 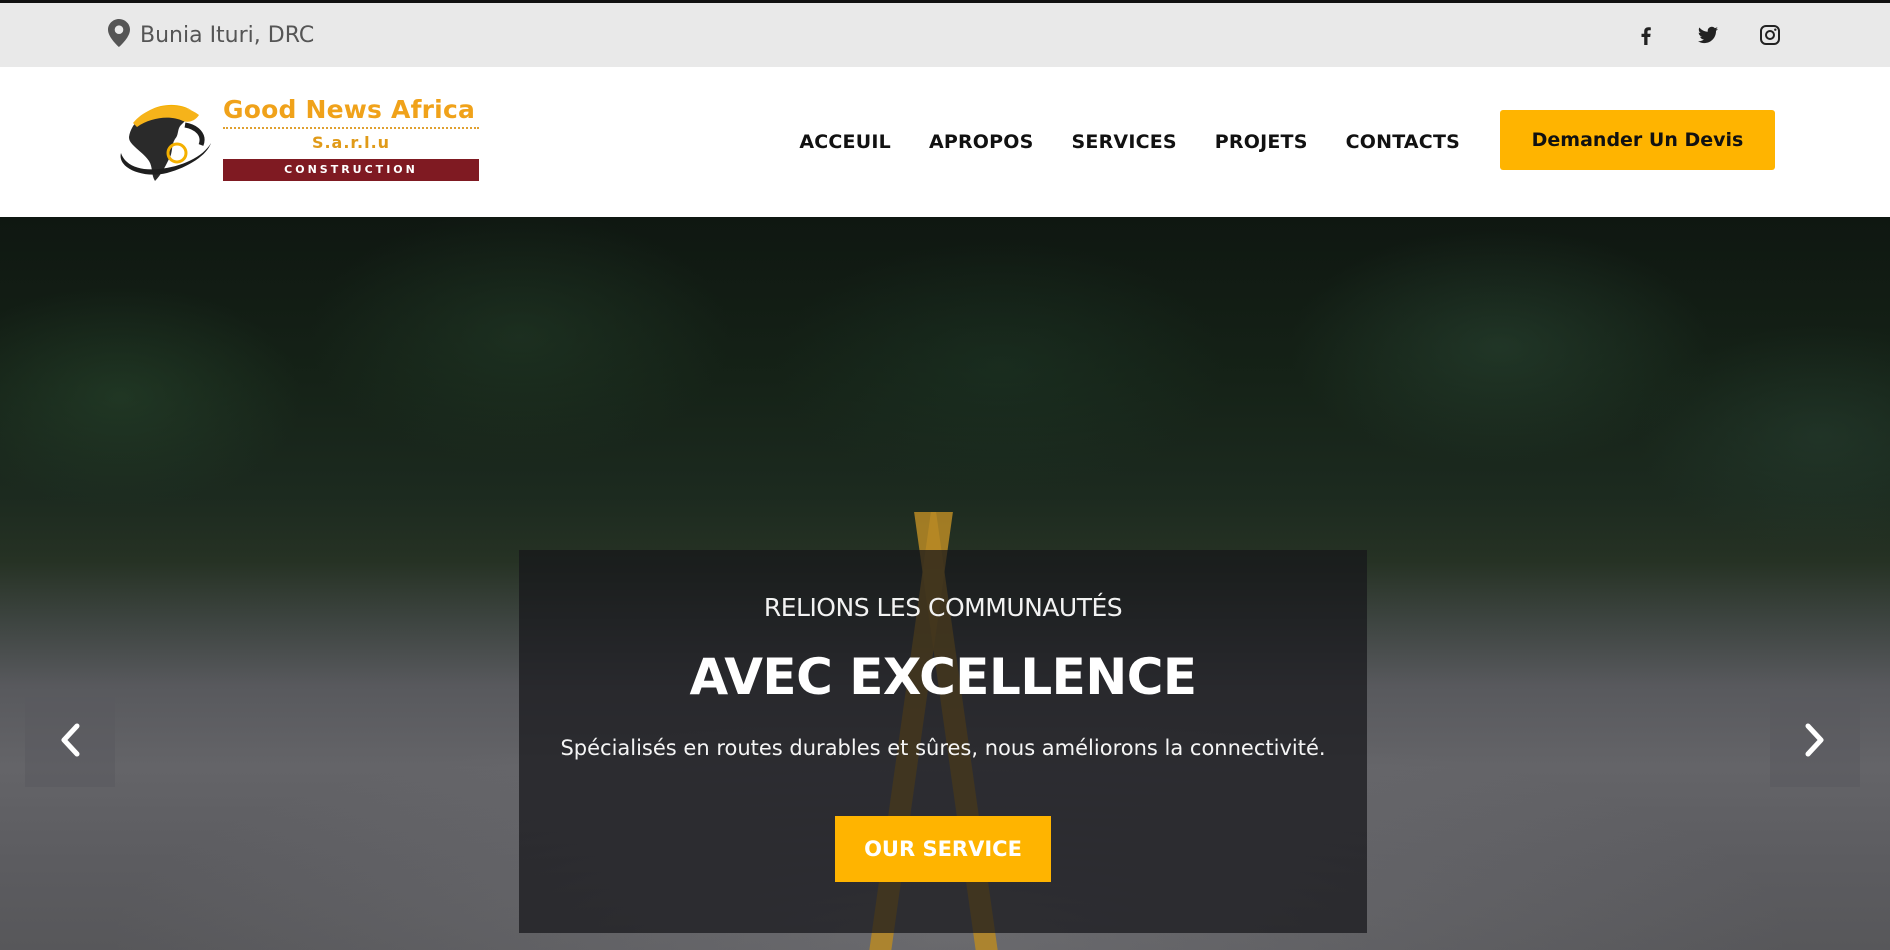 What do you see at coordinates (981, 142) in the screenshot?
I see `nav-item-apropos: APROPOS` at bounding box center [981, 142].